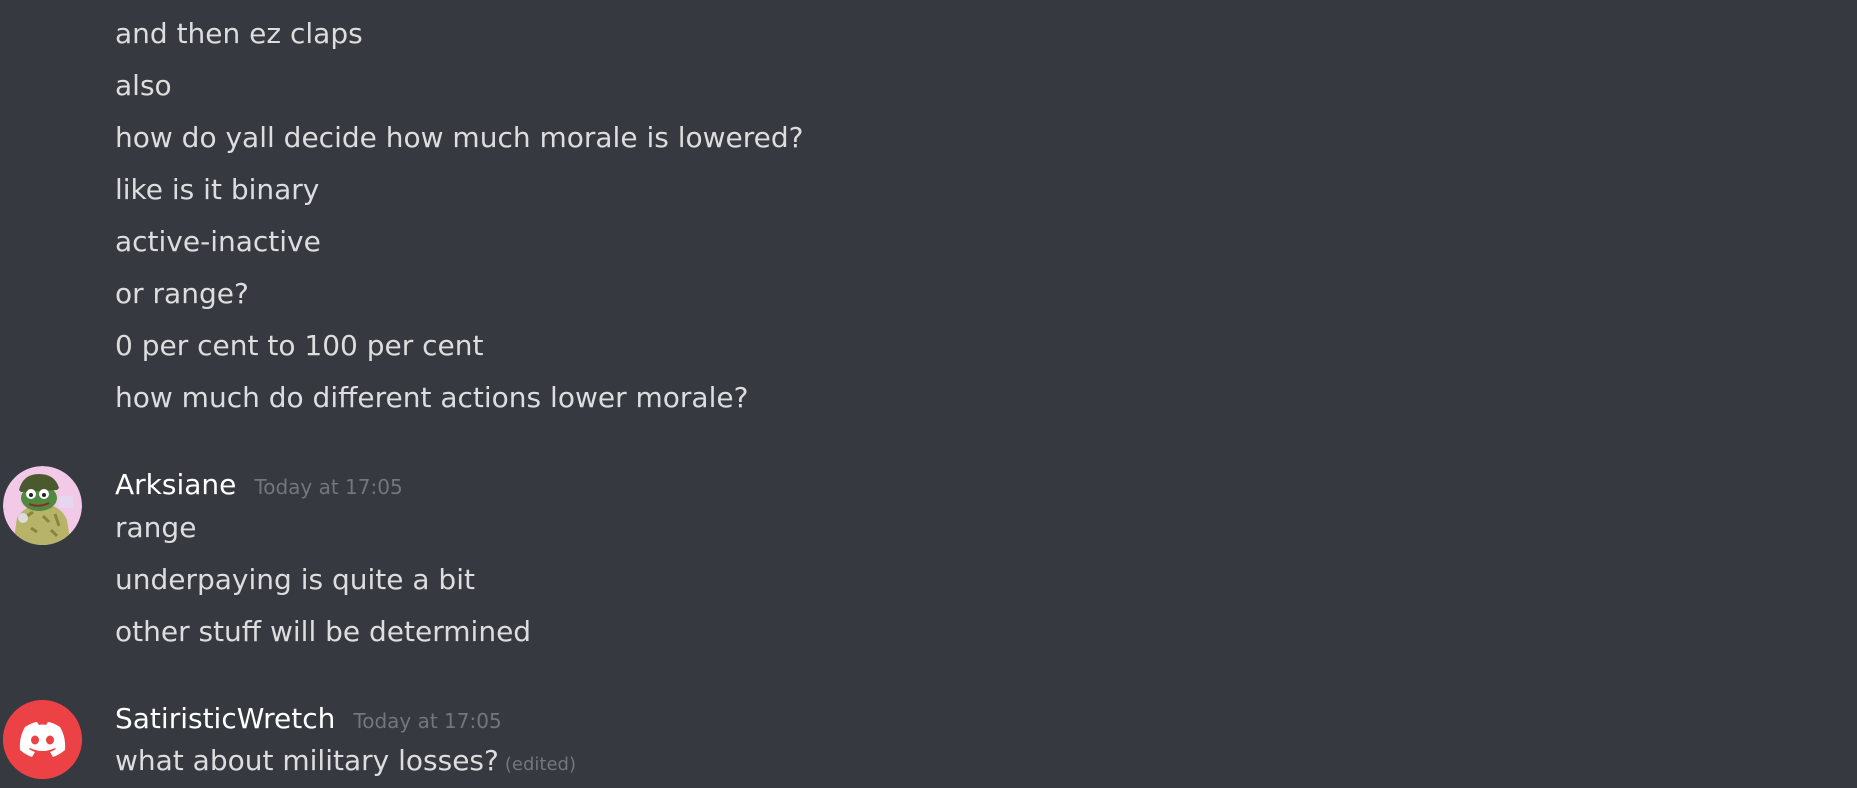 The height and width of the screenshot is (788, 1857). What do you see at coordinates (156, 527) in the screenshot?
I see `message-line: range` at bounding box center [156, 527].